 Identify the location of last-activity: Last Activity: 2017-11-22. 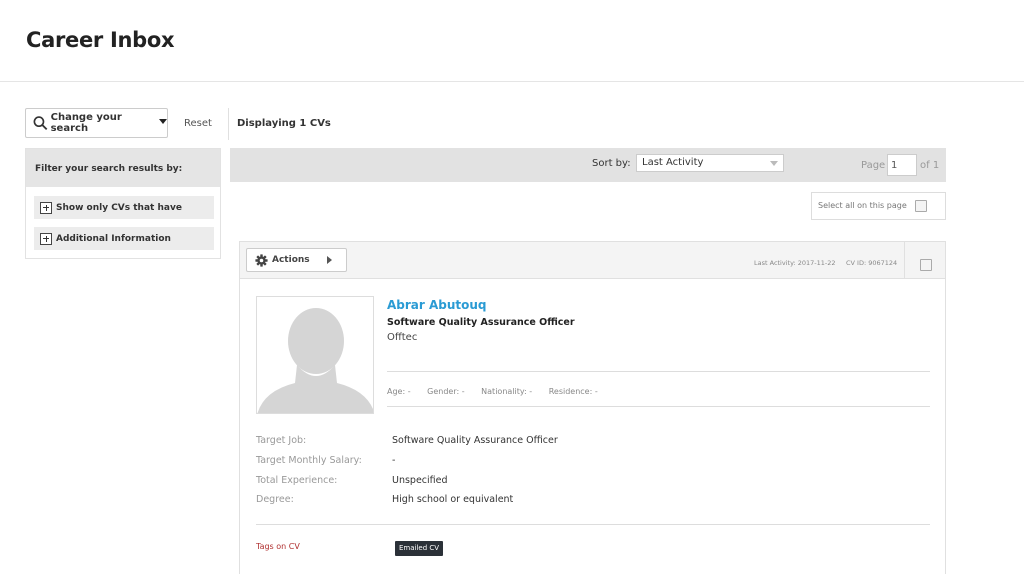
(795, 263).